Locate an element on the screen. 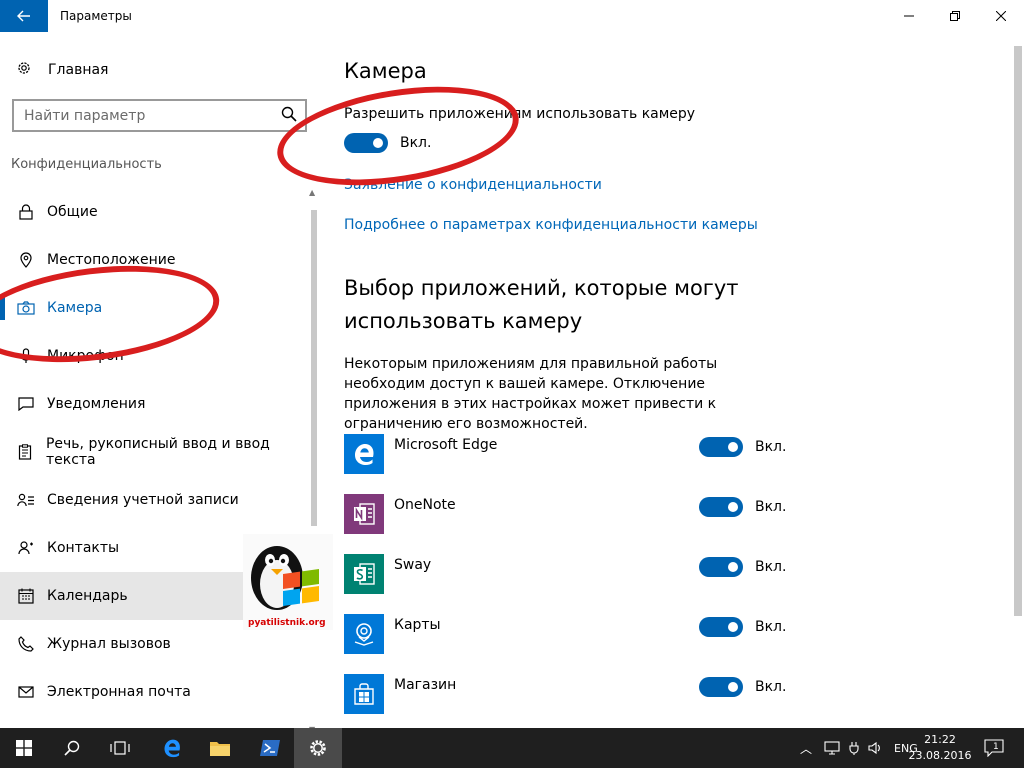 Image resolution: width=1024 pixels, height=768 pixels. network-icon is located at coordinates (832, 748).